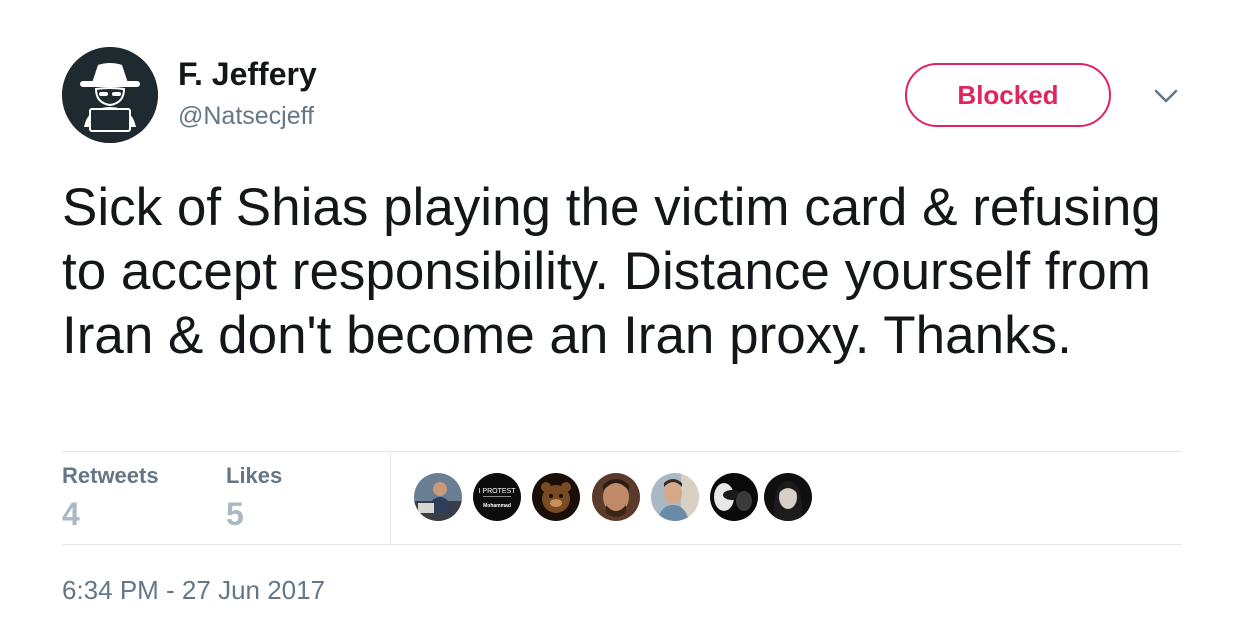  I want to click on retweets-label: Retweets, so click(110, 475).